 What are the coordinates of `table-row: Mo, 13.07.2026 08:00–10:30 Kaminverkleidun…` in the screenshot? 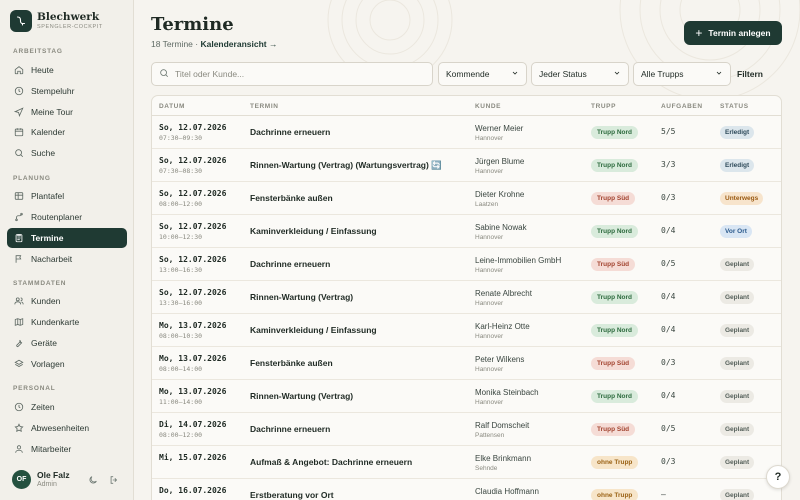 It's located at (466, 330).